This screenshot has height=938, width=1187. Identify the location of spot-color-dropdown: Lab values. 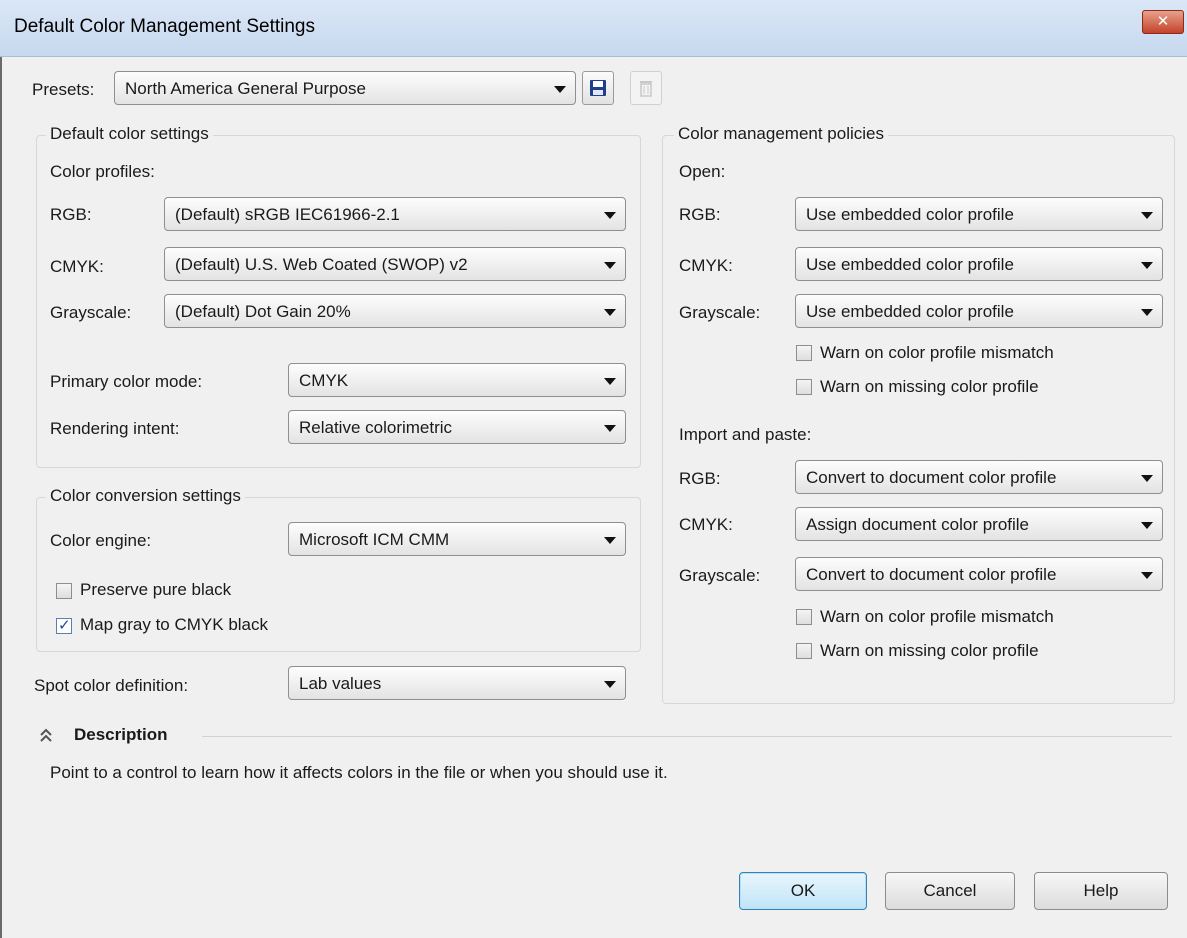
(457, 683).